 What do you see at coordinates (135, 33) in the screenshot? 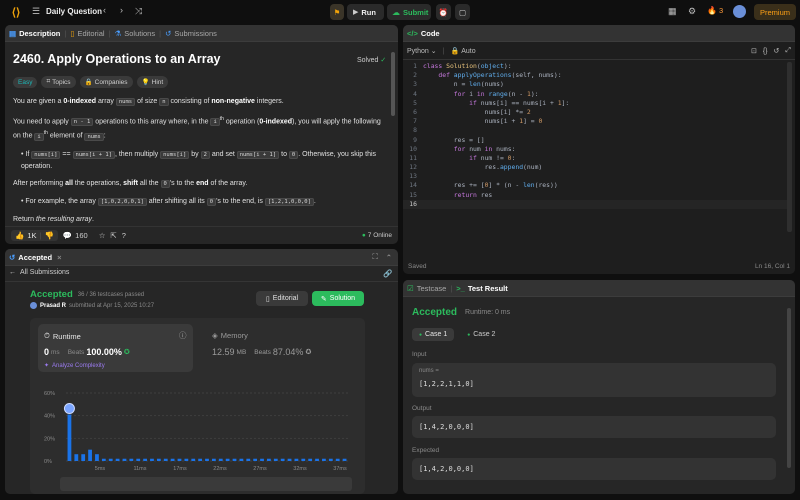
I see `tab-solutions: ⚗ Solutions` at bounding box center [135, 33].